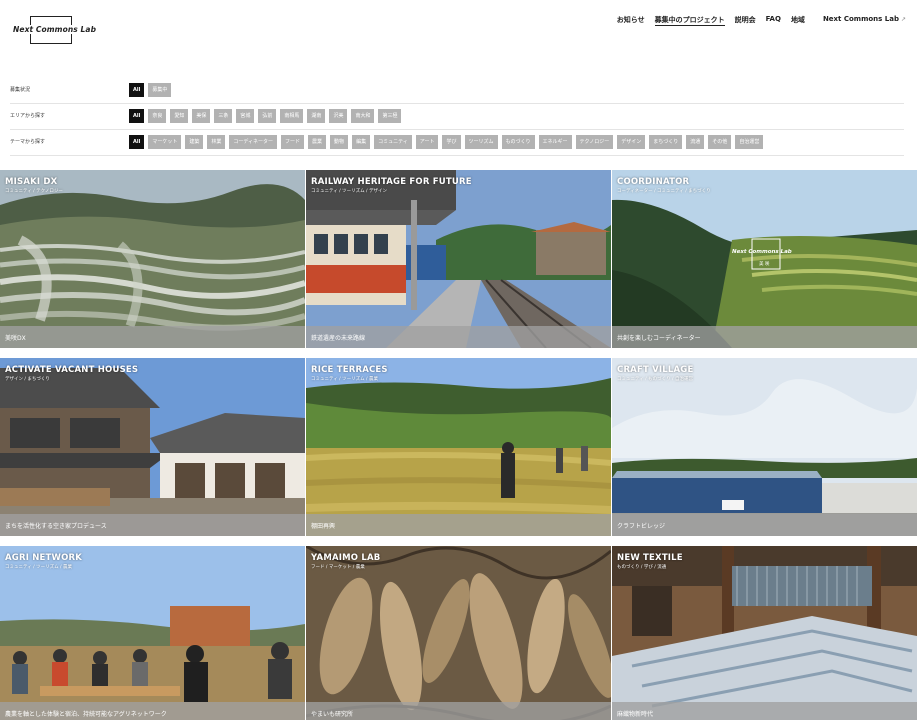 Image resolution: width=918 pixels, height=720 pixels. What do you see at coordinates (631, 142) in the screenshot?
I see `theme-tag: デザイン` at bounding box center [631, 142].